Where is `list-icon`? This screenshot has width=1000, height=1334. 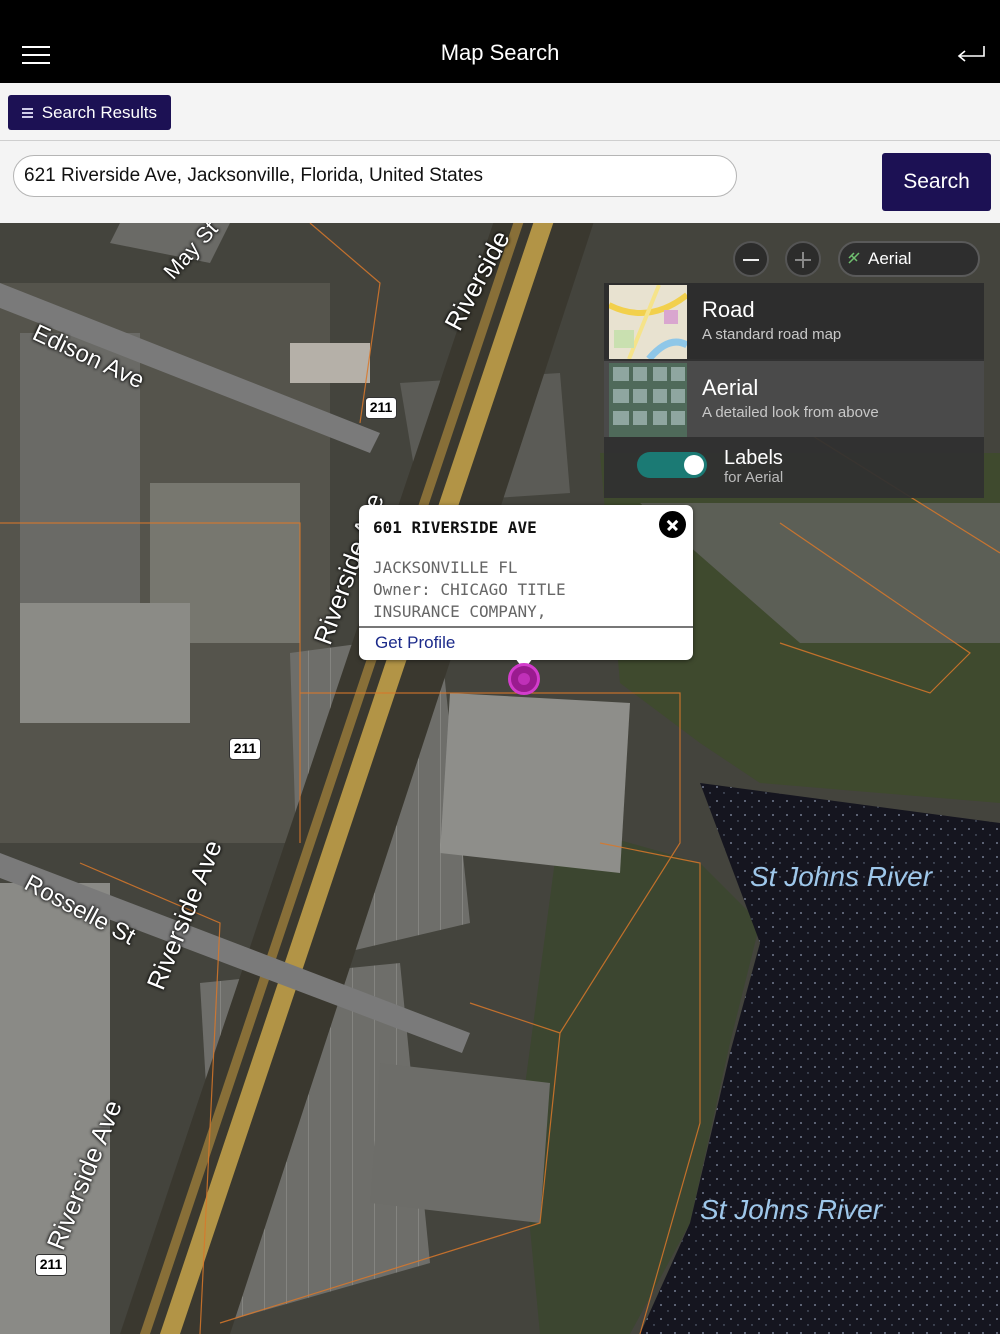
list-icon is located at coordinates (27, 113).